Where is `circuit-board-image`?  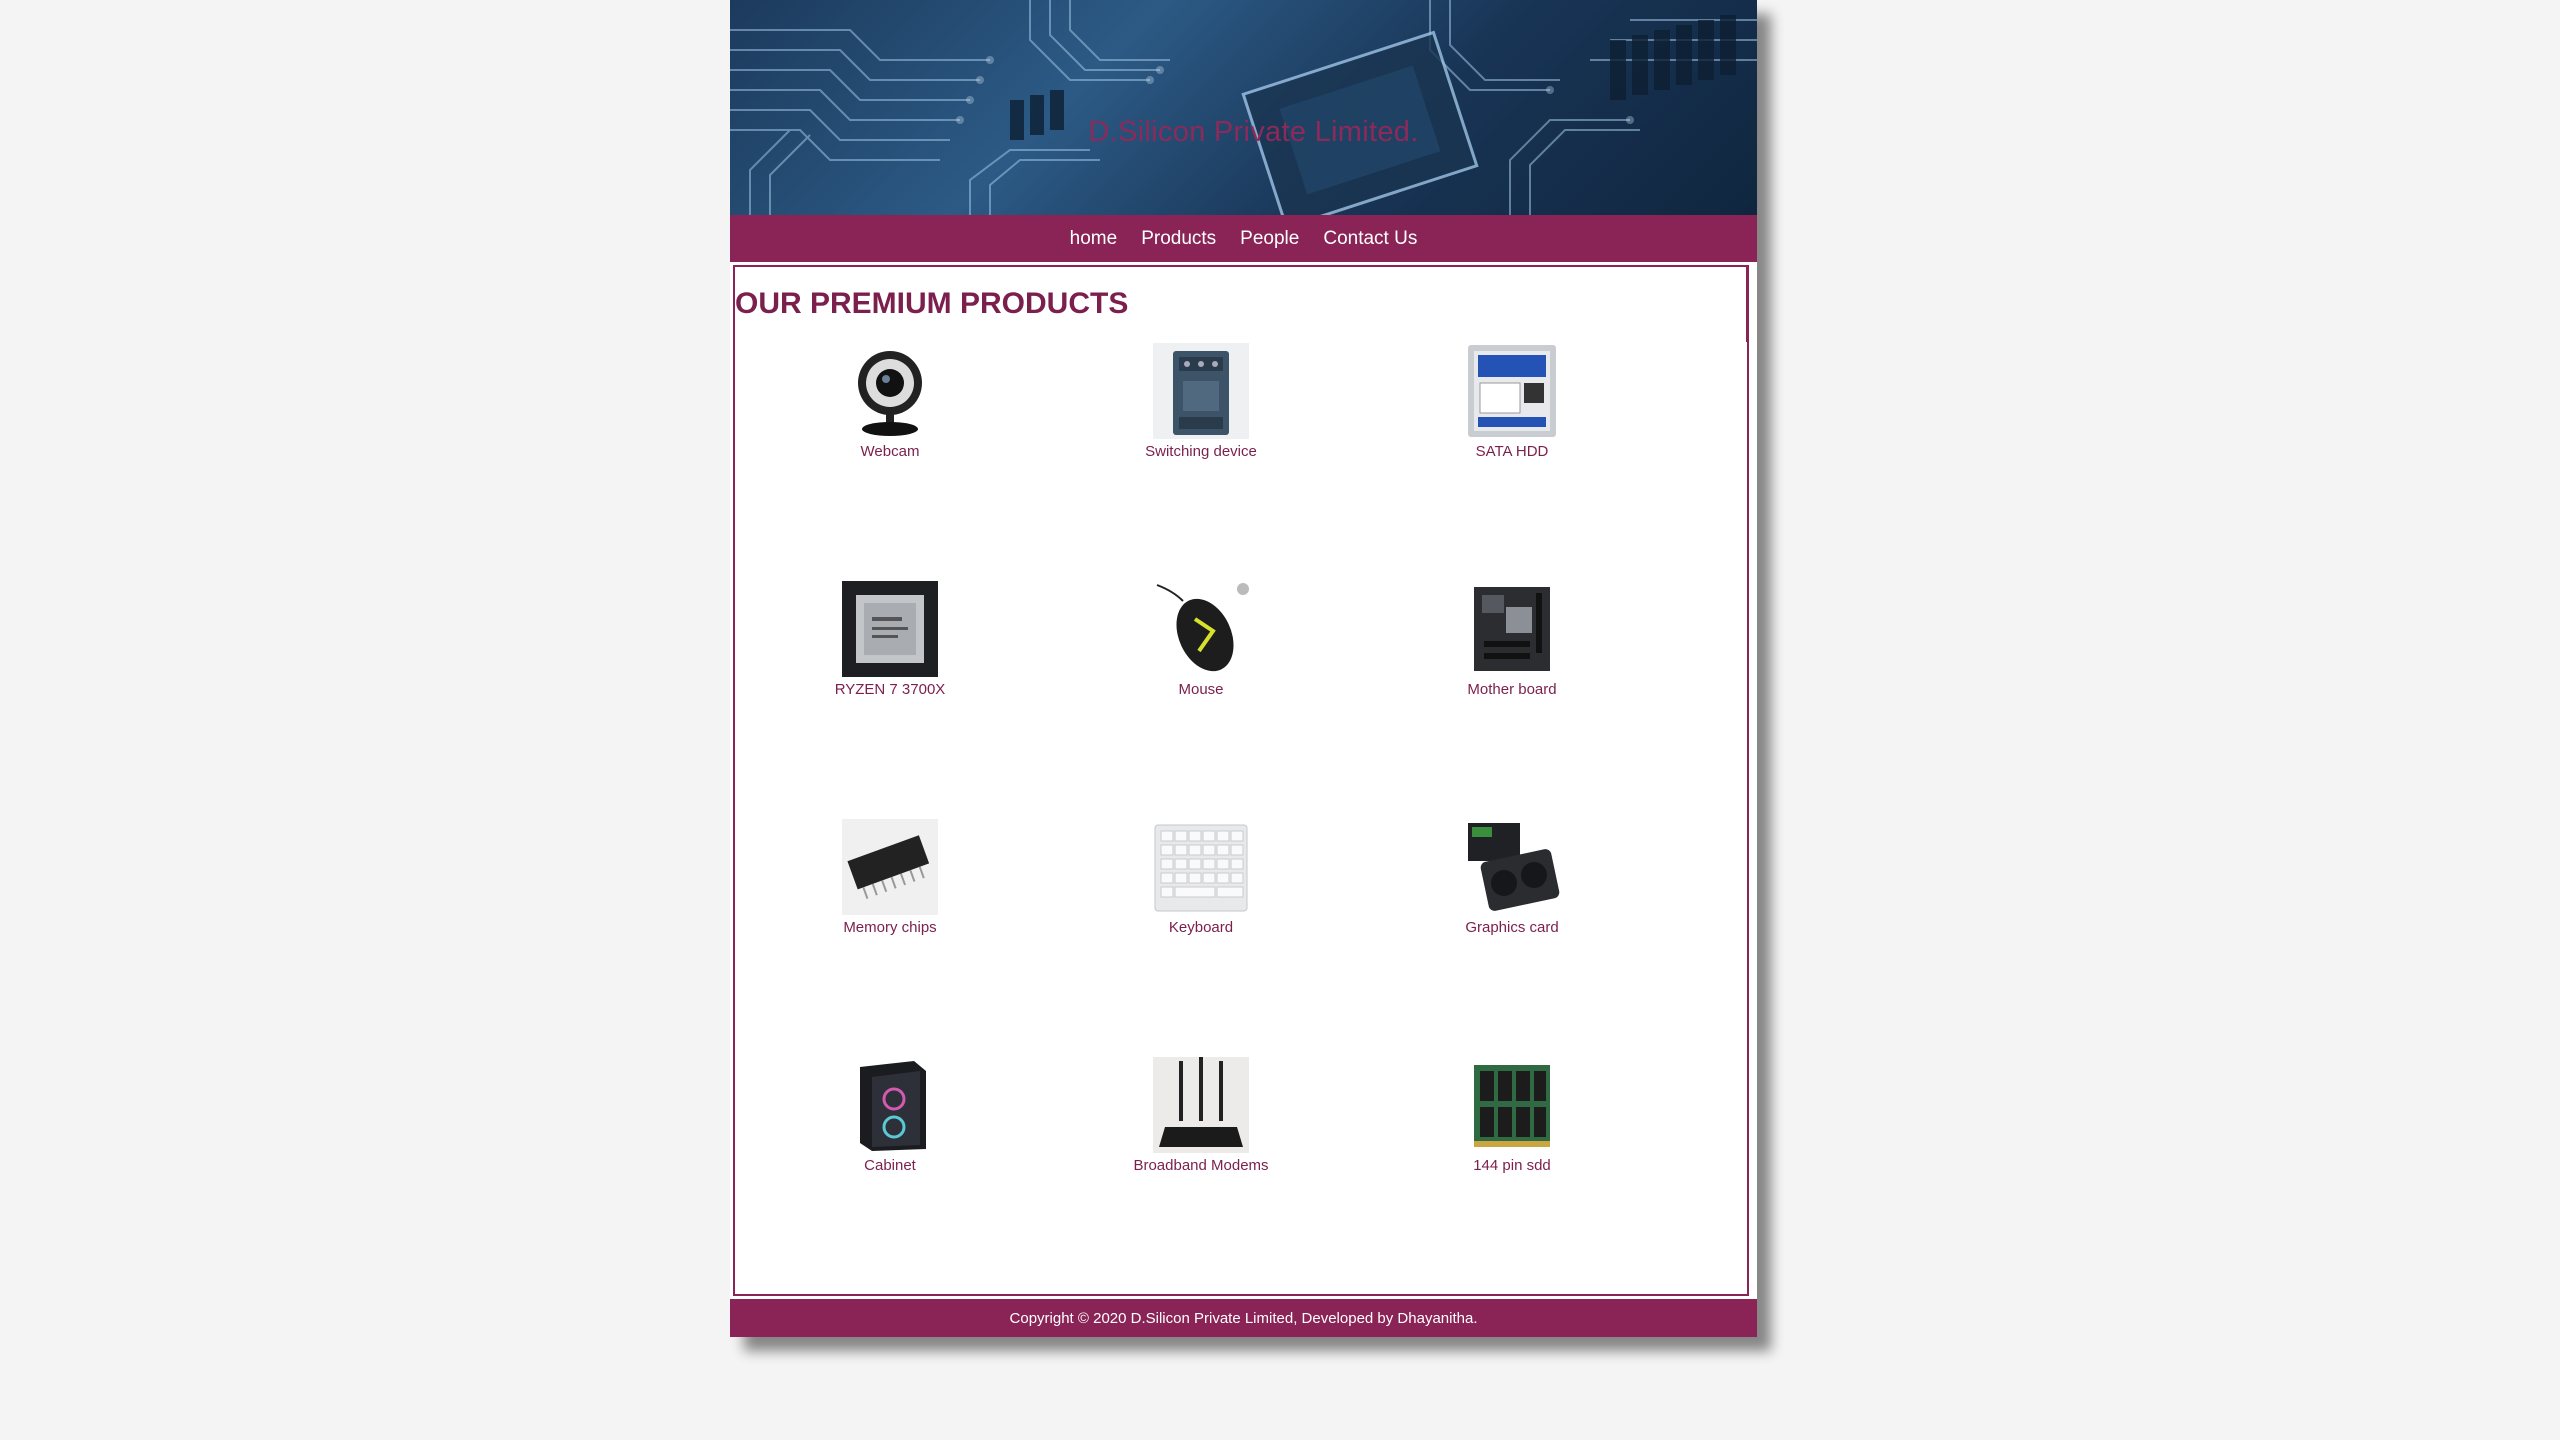 circuit-board-image is located at coordinates (1243, 107).